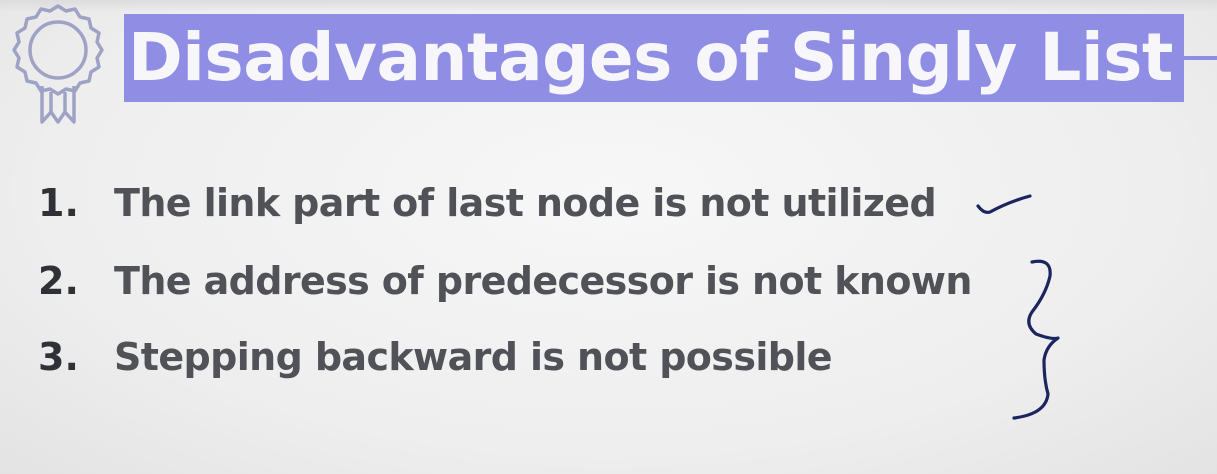 Image resolution: width=1217 pixels, height=474 pixels. I want to click on list-item-text: Stepping backward is not possible, so click(473, 357).